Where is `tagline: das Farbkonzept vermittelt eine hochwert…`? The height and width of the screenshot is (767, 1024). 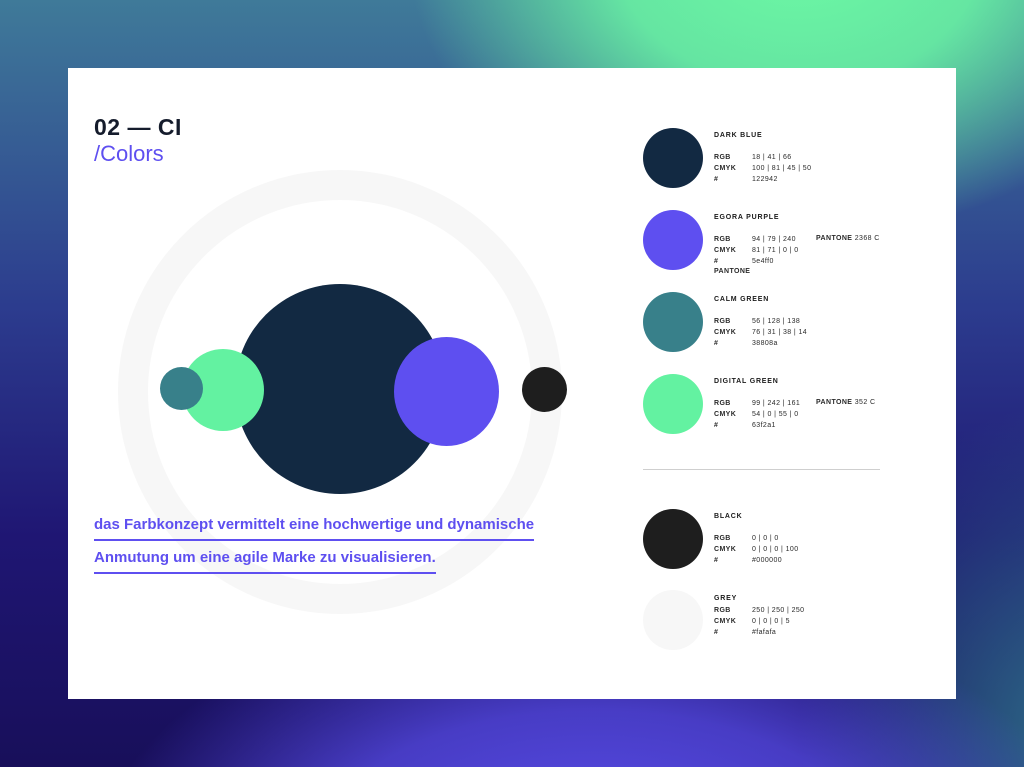 tagline: das Farbkonzept vermittelt eine hochwert… is located at coordinates (324, 549).